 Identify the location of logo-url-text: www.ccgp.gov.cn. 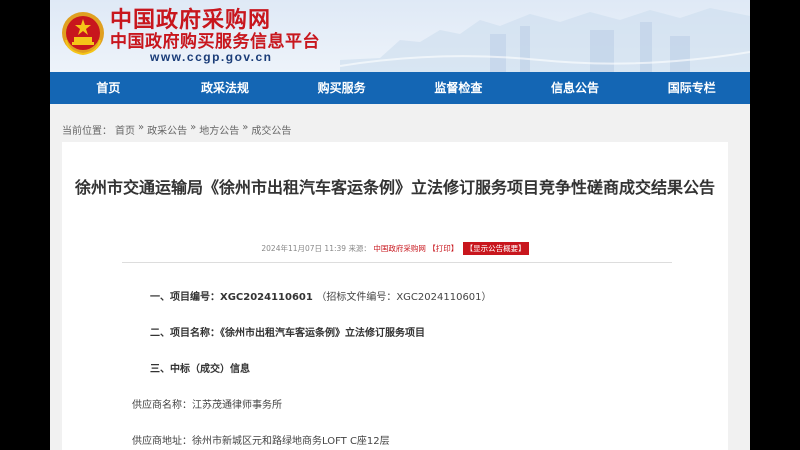
(211, 57).